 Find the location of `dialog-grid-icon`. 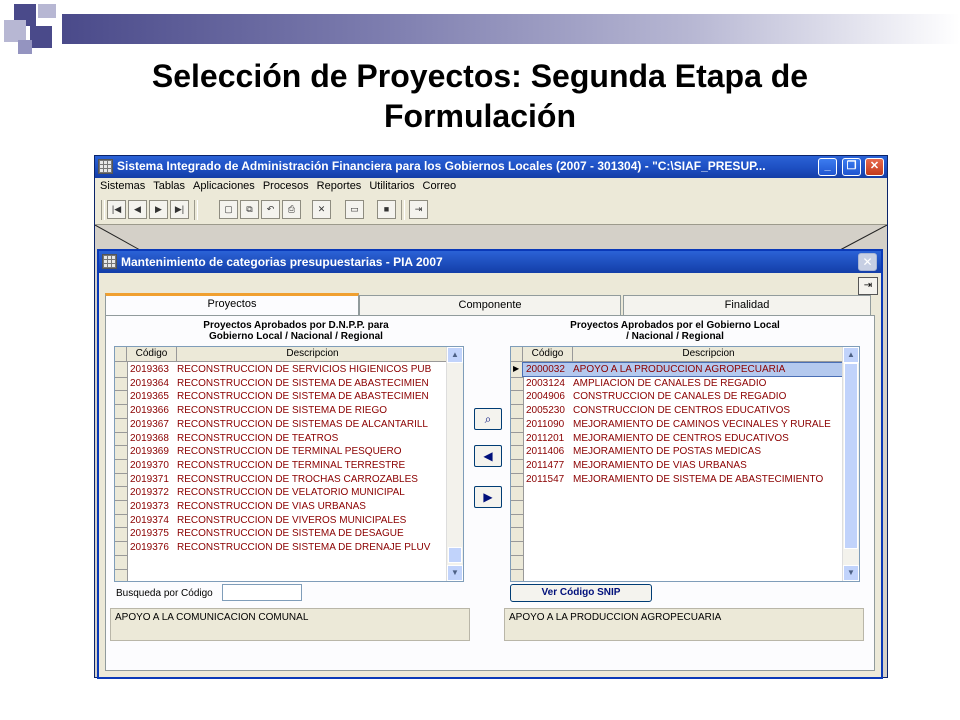

dialog-grid-icon is located at coordinates (109, 261).